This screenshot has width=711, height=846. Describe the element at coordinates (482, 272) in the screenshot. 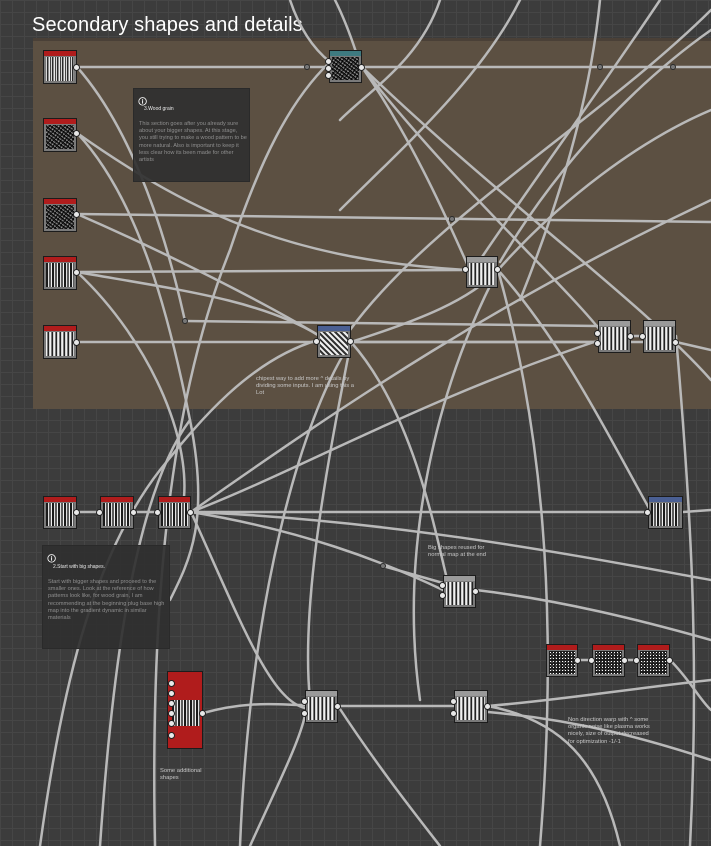

I see `node-blend-a` at that location.